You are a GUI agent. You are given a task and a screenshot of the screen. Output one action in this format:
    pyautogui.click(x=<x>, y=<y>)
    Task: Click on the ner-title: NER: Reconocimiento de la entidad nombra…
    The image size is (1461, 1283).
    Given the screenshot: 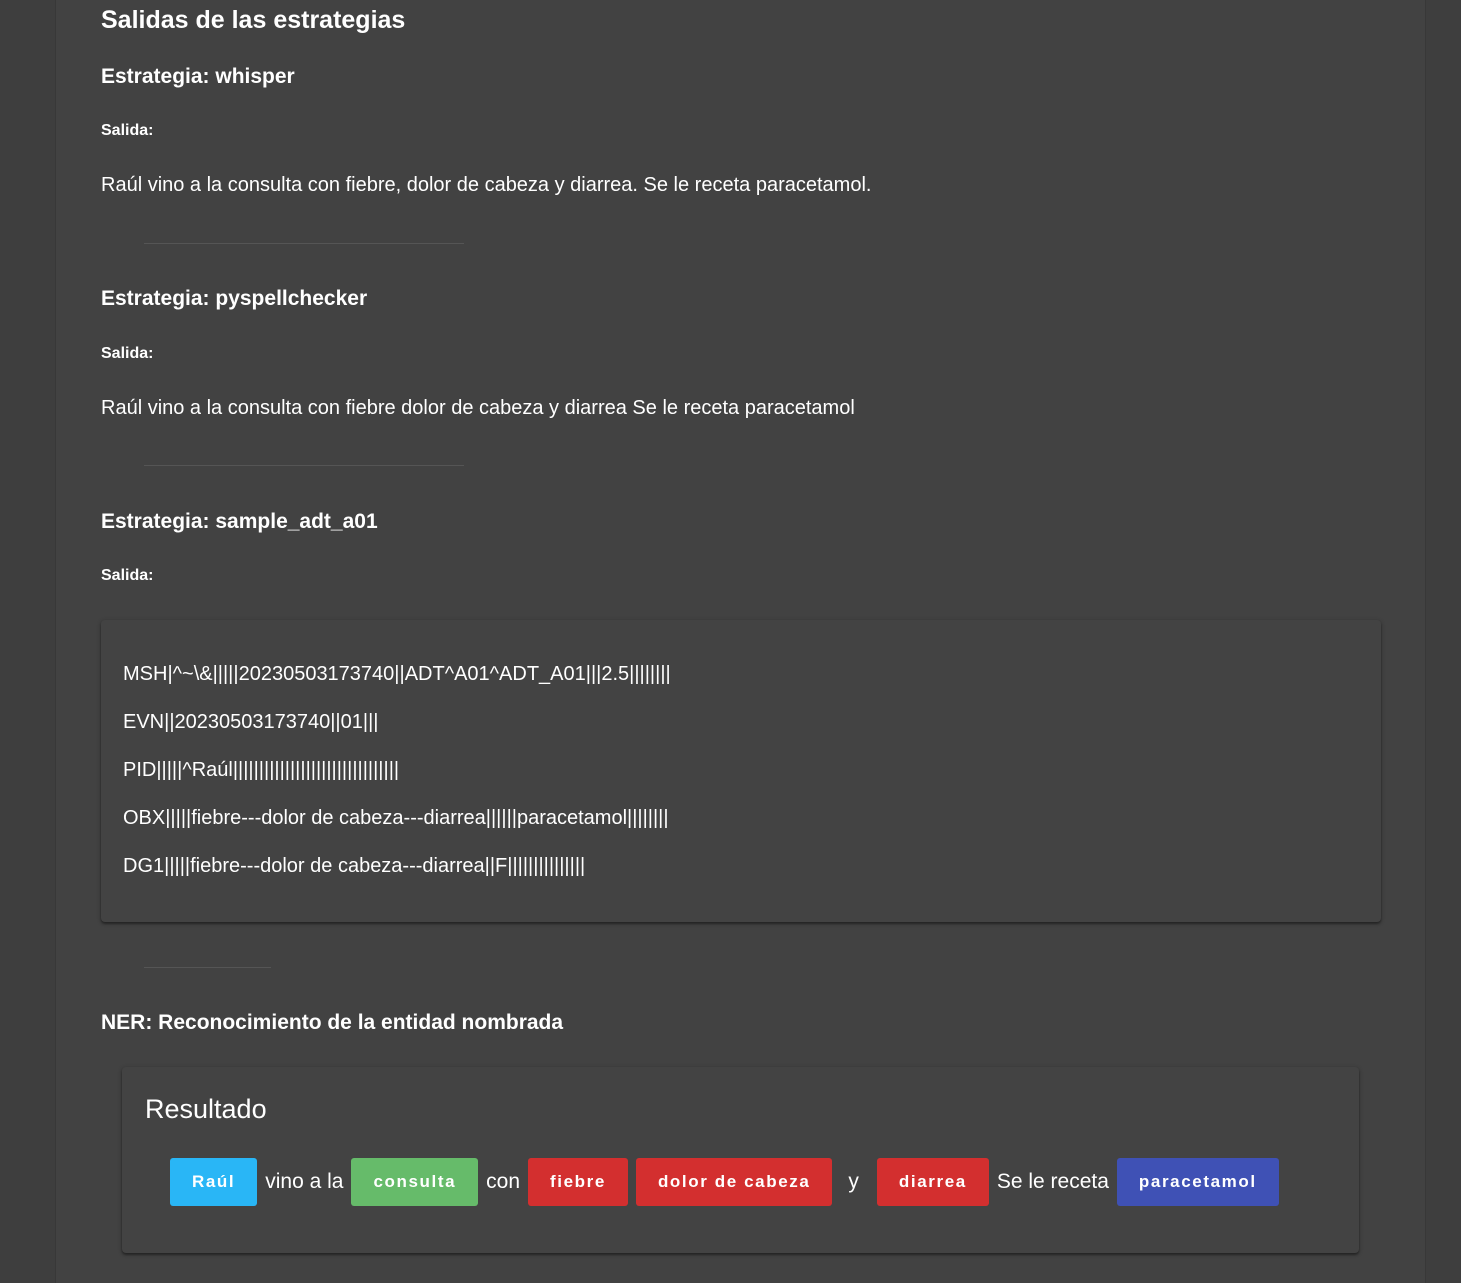 What is the action you would take?
    pyautogui.click(x=332, y=1022)
    